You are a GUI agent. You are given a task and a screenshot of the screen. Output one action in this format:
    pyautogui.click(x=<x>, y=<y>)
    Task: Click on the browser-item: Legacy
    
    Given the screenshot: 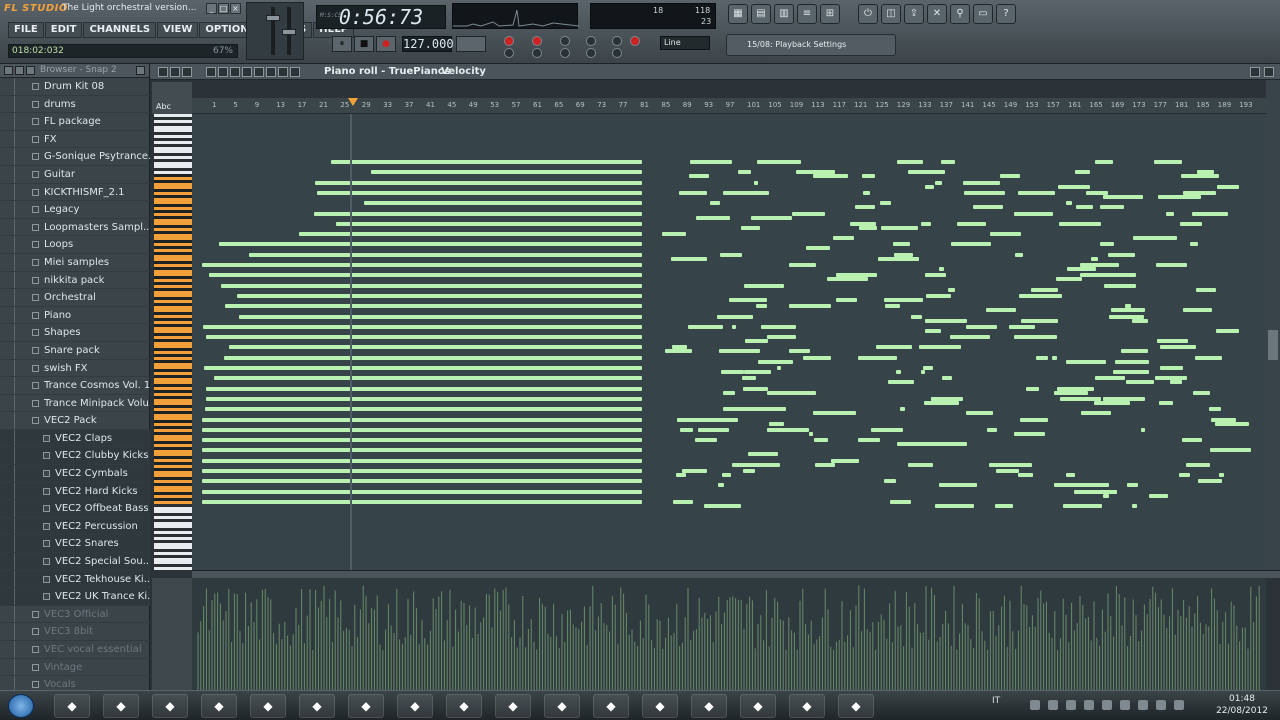 What is the action you would take?
    pyautogui.click(x=75, y=210)
    